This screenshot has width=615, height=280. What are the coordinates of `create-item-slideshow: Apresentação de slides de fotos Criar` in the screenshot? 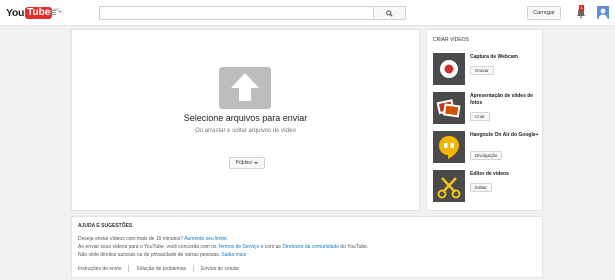 It's located at (487, 109).